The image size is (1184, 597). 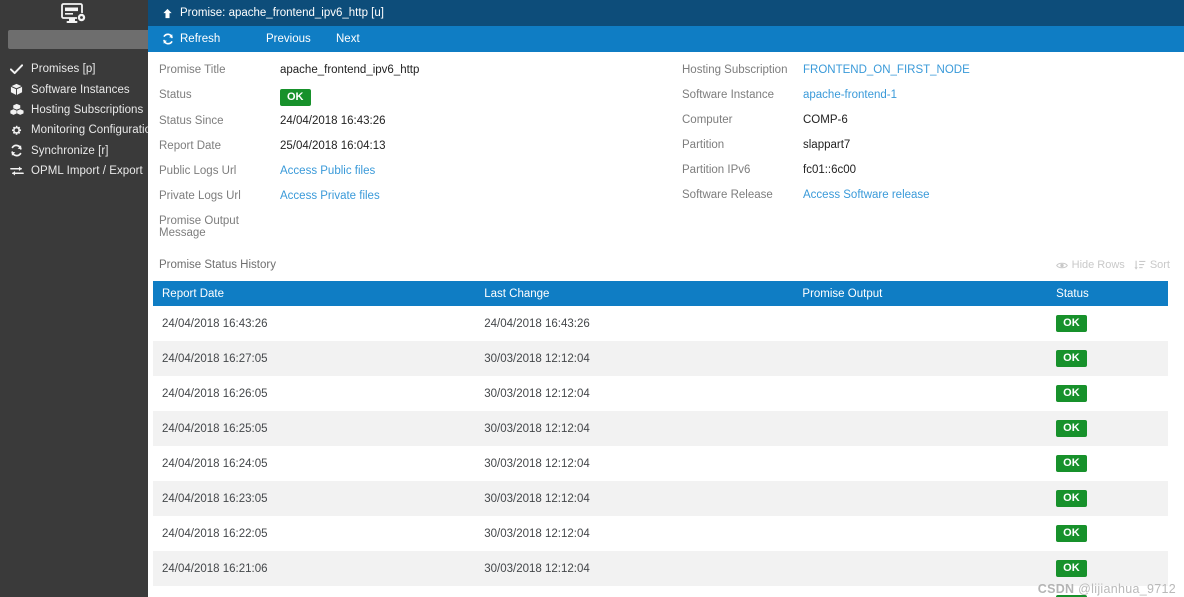 I want to click on detail-label: Public Logs Url, so click(x=198, y=171).